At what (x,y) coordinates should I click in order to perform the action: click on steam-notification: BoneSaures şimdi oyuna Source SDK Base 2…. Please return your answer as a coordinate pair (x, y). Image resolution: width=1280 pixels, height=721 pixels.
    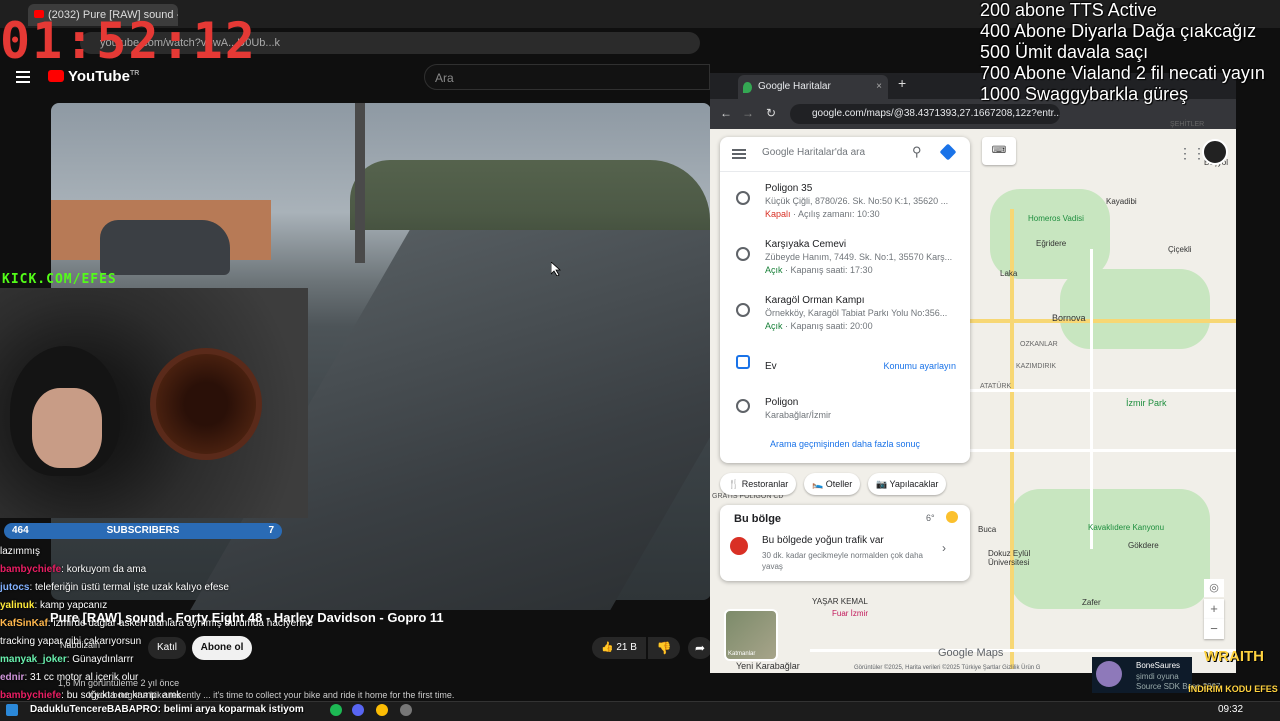
    Looking at the image, I should click on (1156, 675).